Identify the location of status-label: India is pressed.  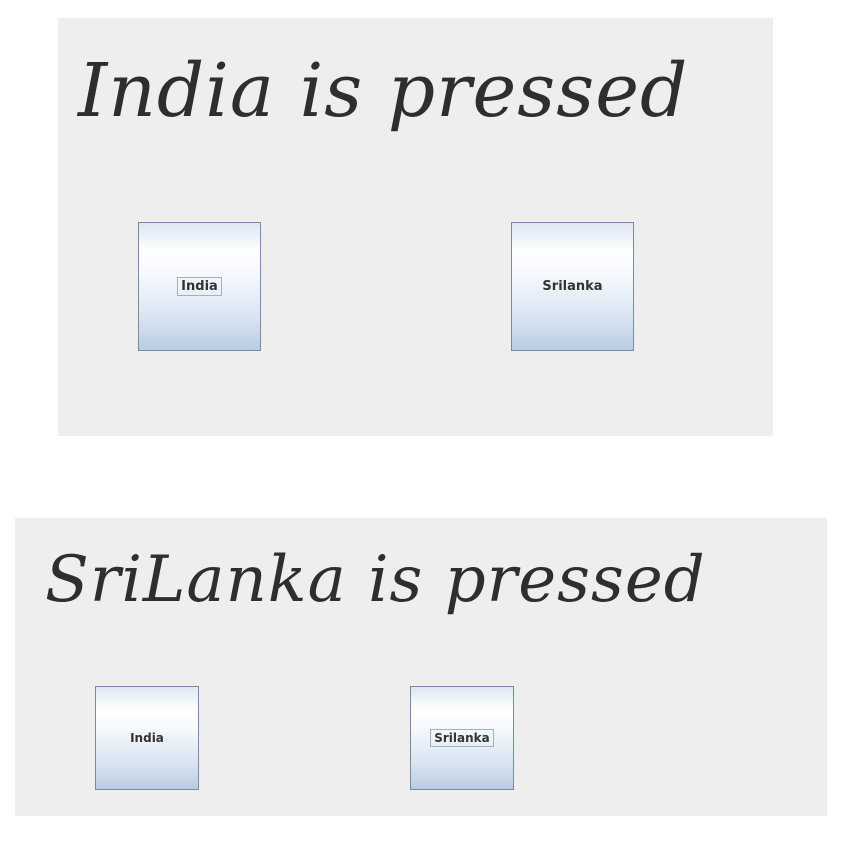
(383, 91).